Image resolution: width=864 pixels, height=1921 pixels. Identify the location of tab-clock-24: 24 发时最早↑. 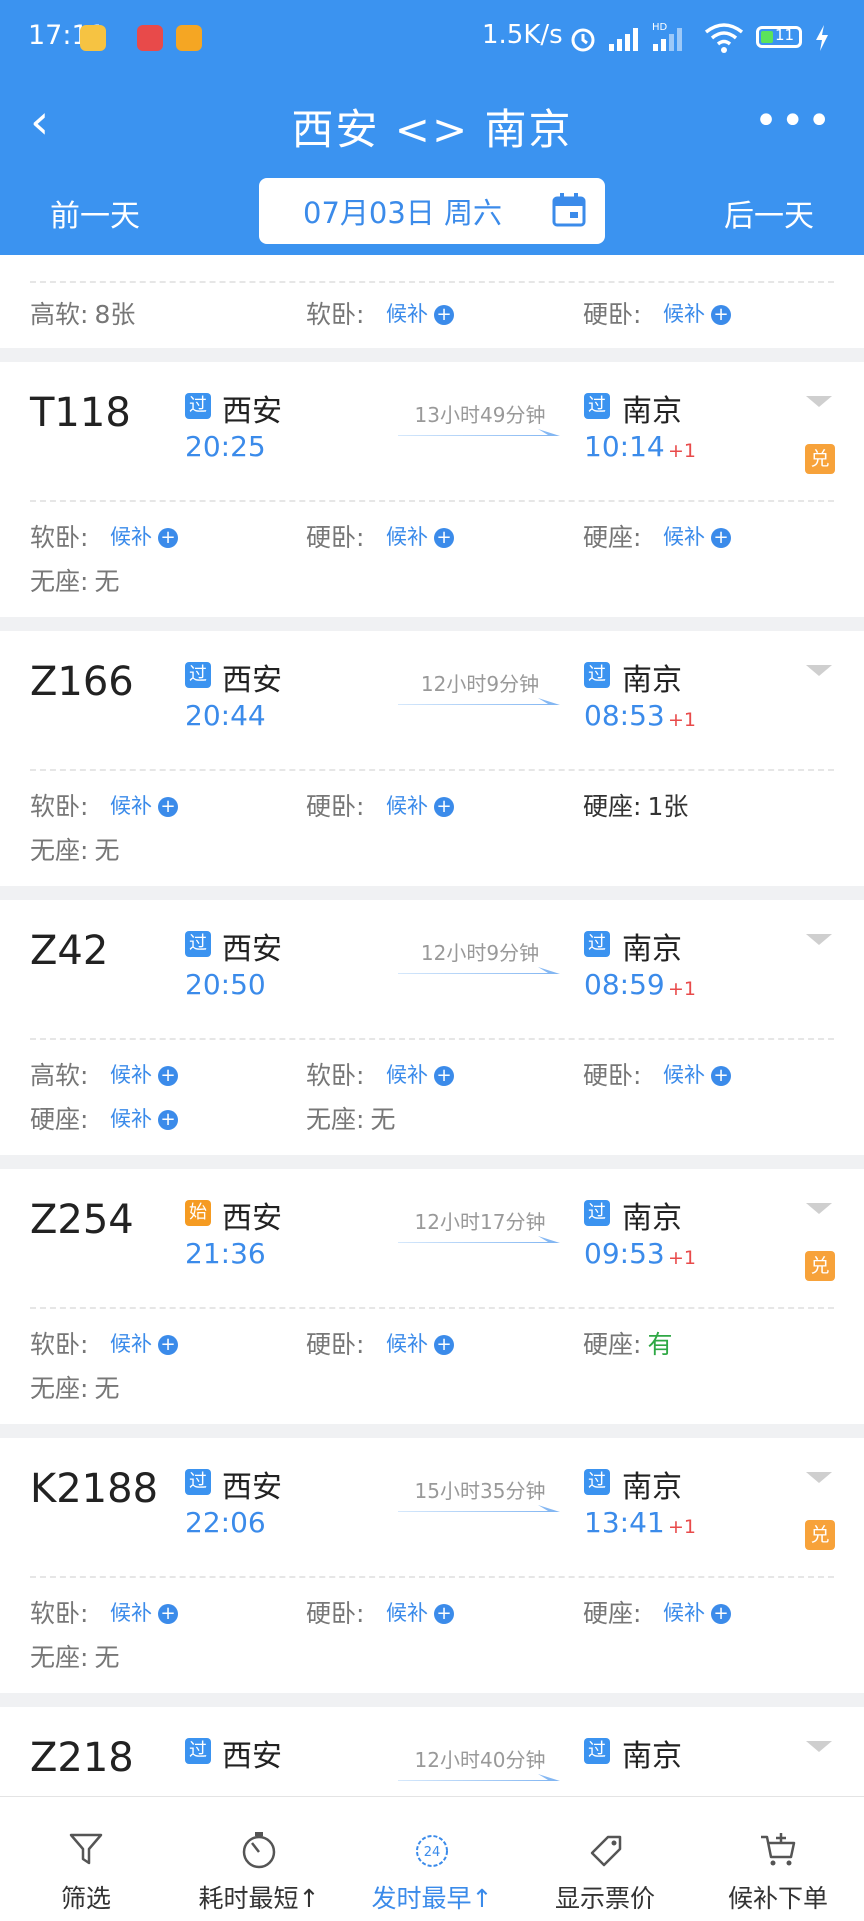
(432, 1859).